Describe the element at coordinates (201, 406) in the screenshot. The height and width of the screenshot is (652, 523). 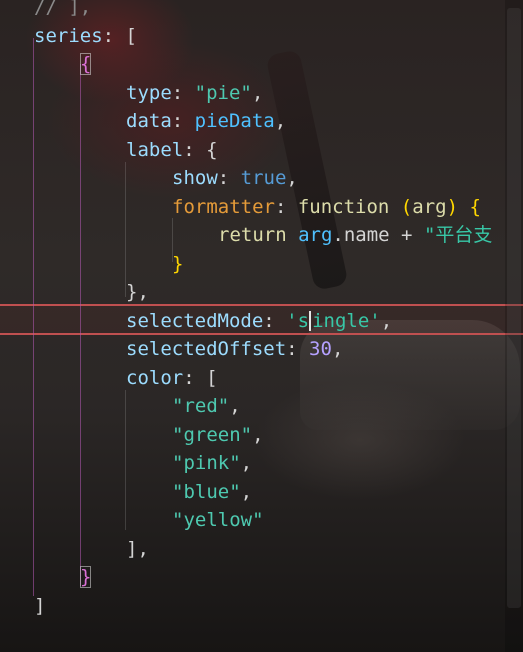
I see `code-token: "red"` at that location.